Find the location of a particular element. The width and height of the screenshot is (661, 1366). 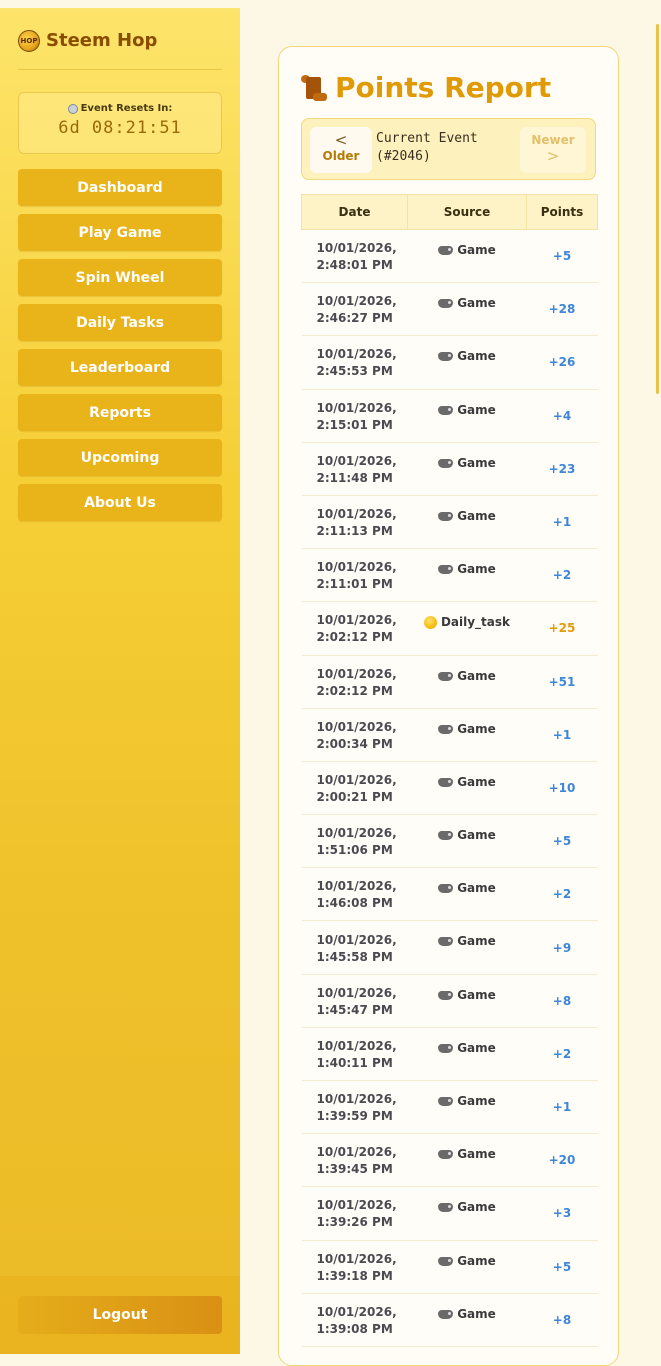

table-row: 10/01/2026, 2:02:12 PM Game +51 is located at coordinates (449, 682).